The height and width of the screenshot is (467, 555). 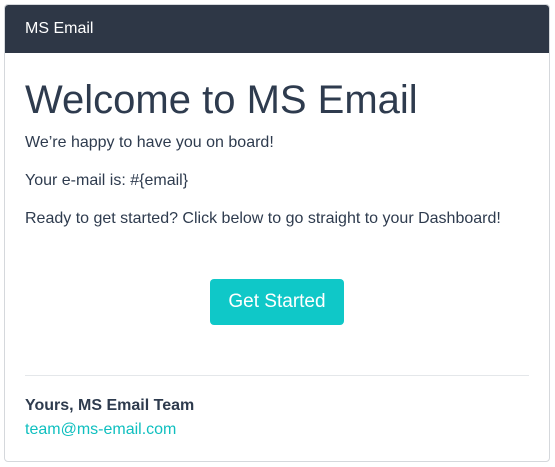 What do you see at coordinates (107, 180) in the screenshot?
I see `email-line-text: Your e-mail is: #{email}` at bounding box center [107, 180].